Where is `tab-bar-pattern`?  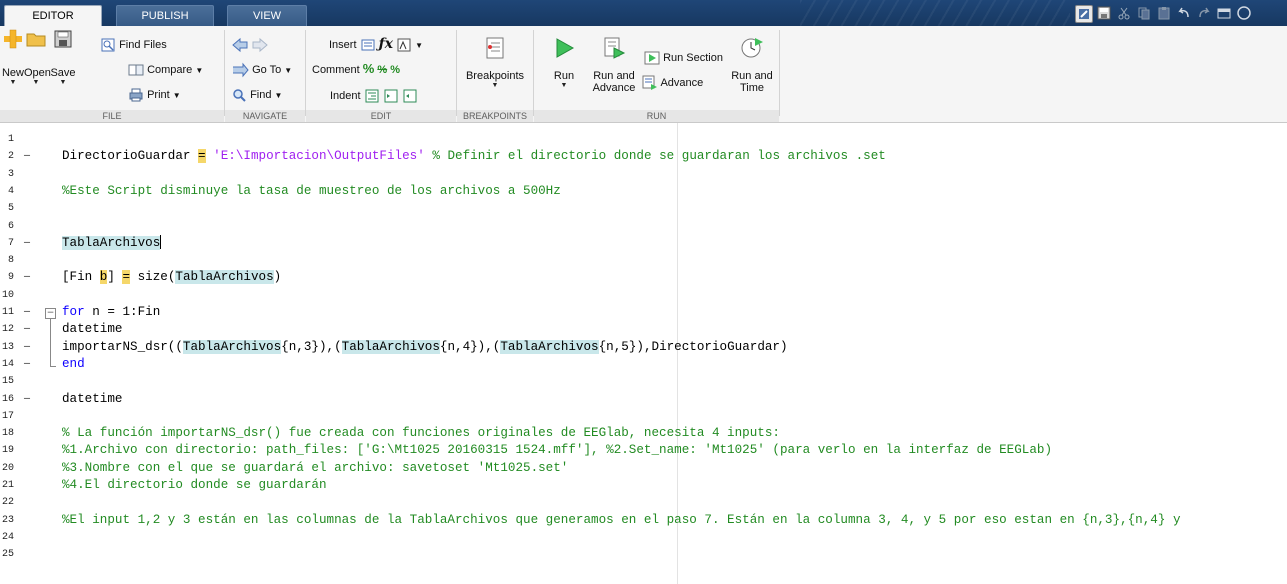
tab-bar-pattern is located at coordinates (935, 13).